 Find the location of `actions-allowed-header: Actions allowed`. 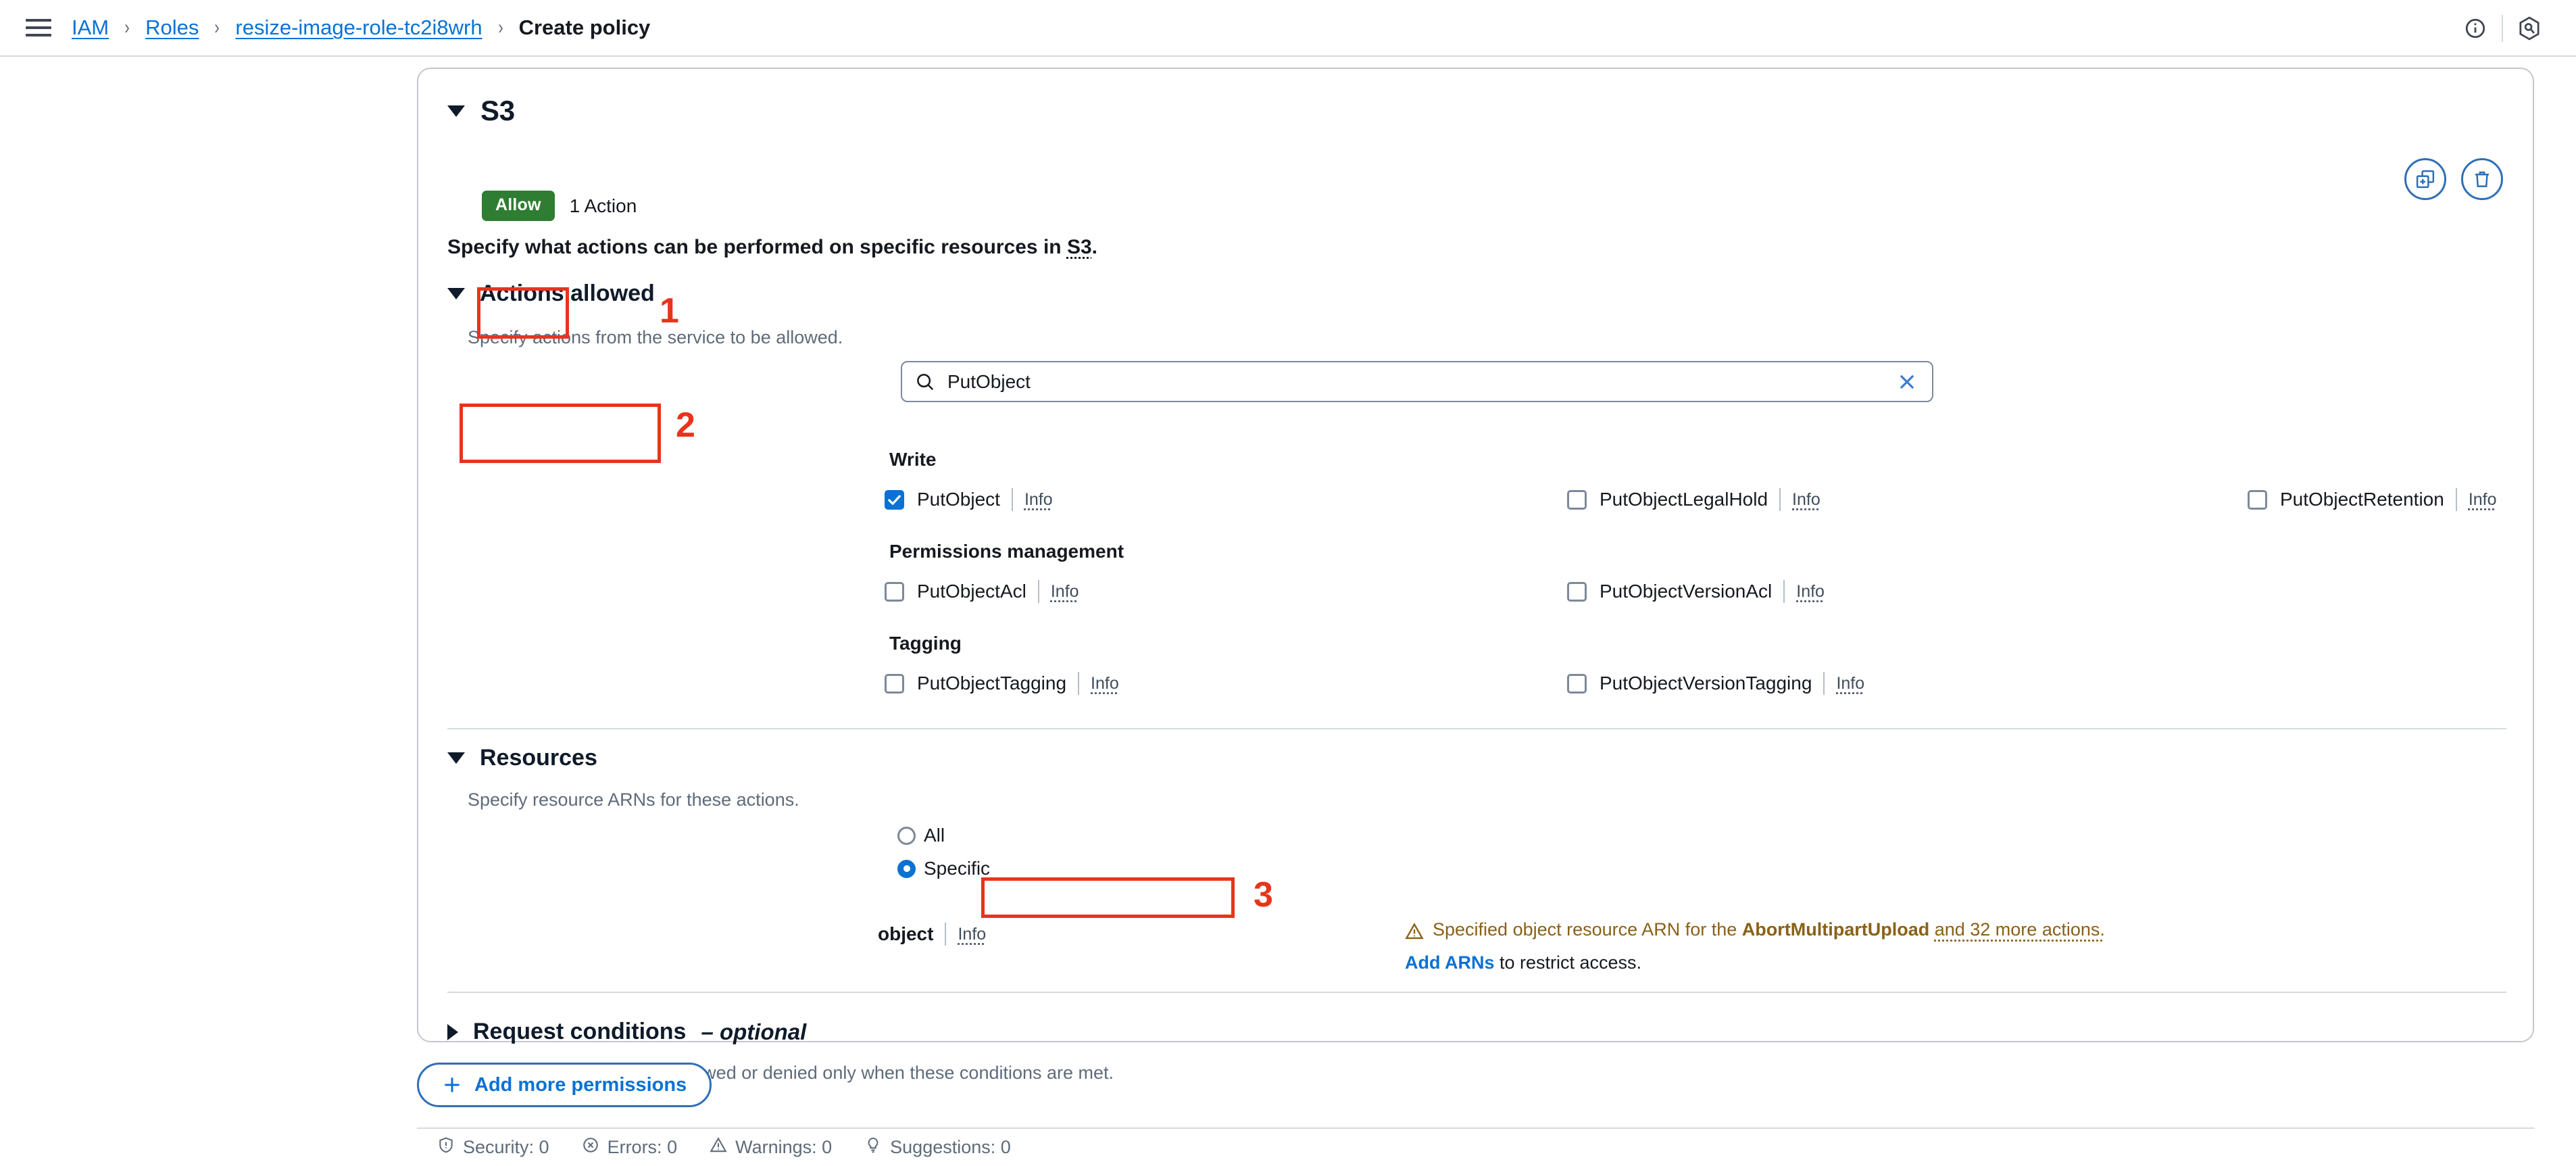

actions-allowed-header: Actions allowed is located at coordinates (551, 294).